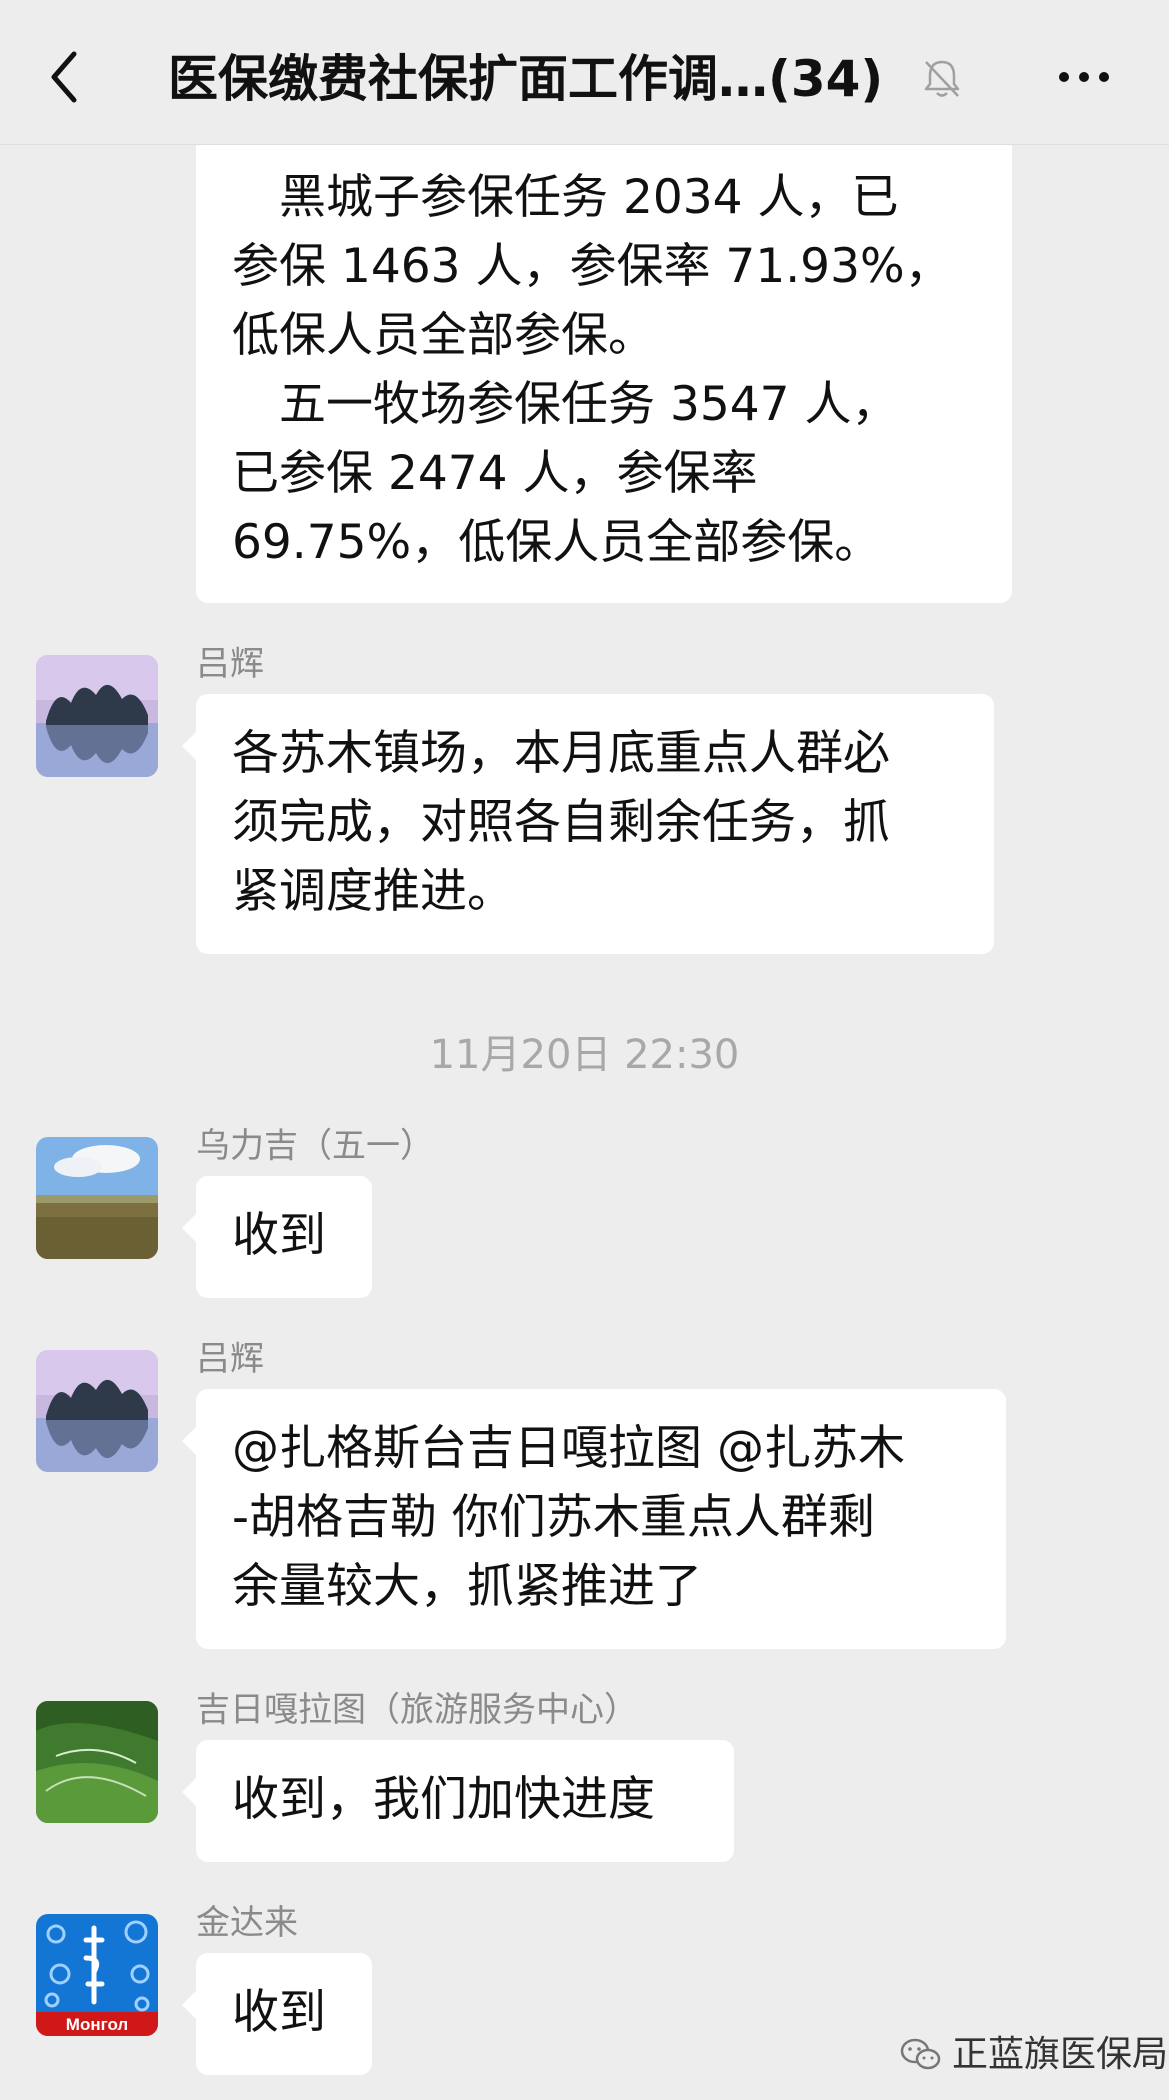 Image resolution: width=1169 pixels, height=2100 pixels. I want to click on timestamp: 11月20日 22:30, so click(584, 1055).